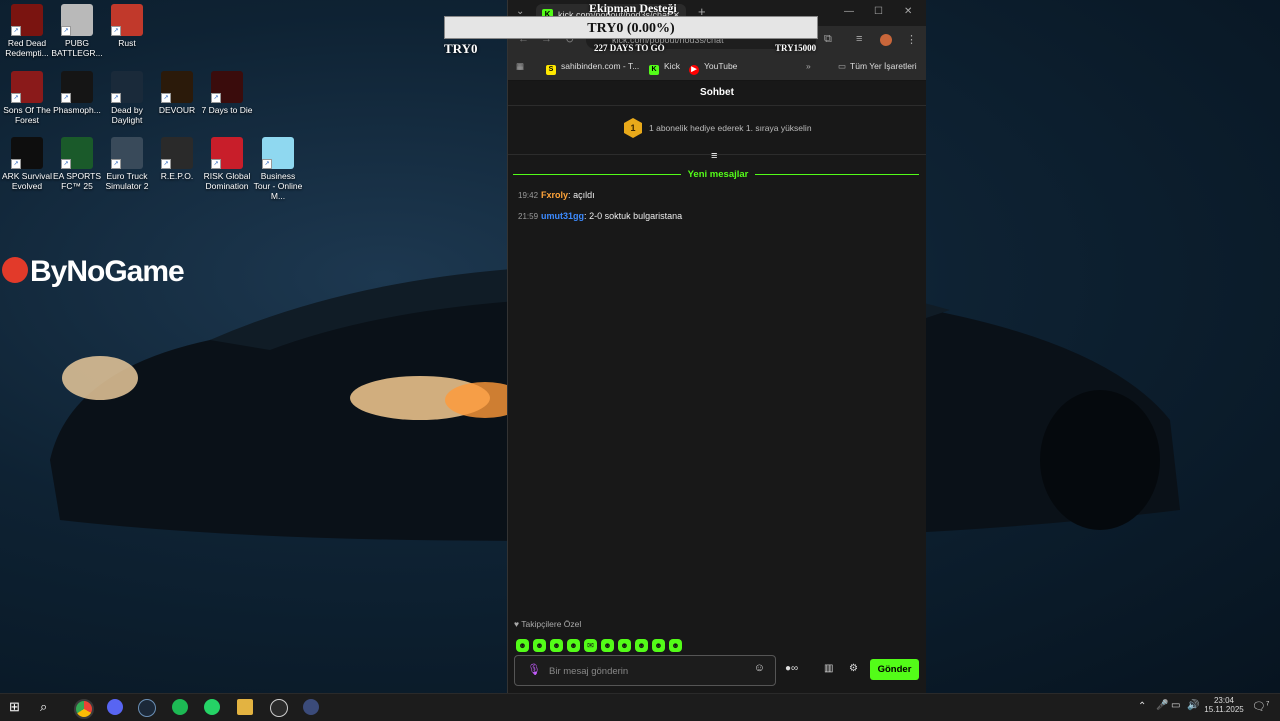 The width and height of the screenshot is (1280, 721). Describe the element at coordinates (791, 668) in the screenshot. I see `channel-points-icon: ●∞` at that location.